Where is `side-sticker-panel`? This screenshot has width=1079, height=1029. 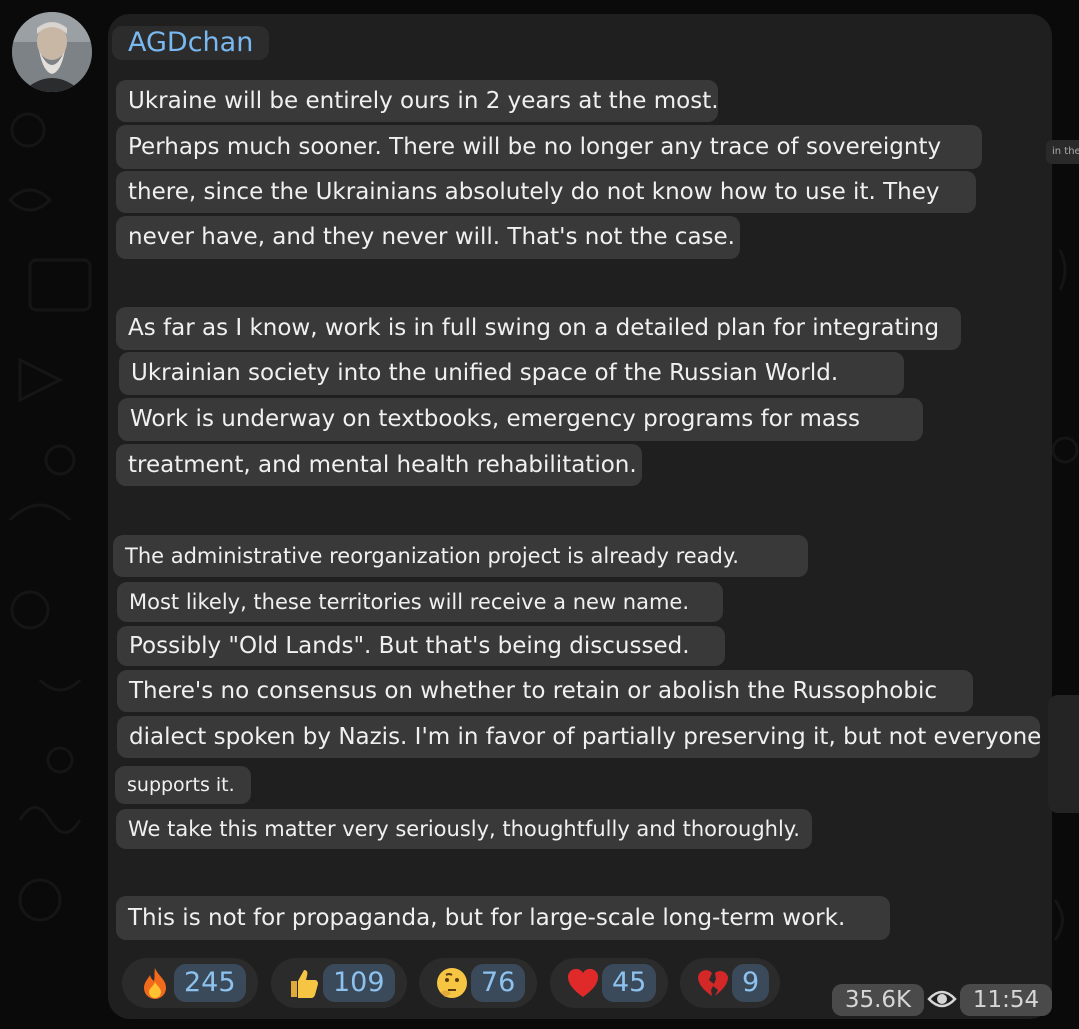
side-sticker-panel is located at coordinates (1063, 754).